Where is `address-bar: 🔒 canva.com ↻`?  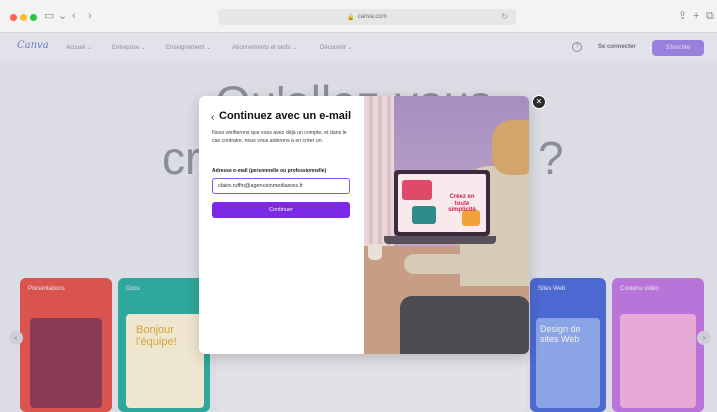 address-bar: 🔒 canva.com ↻ is located at coordinates (367, 17).